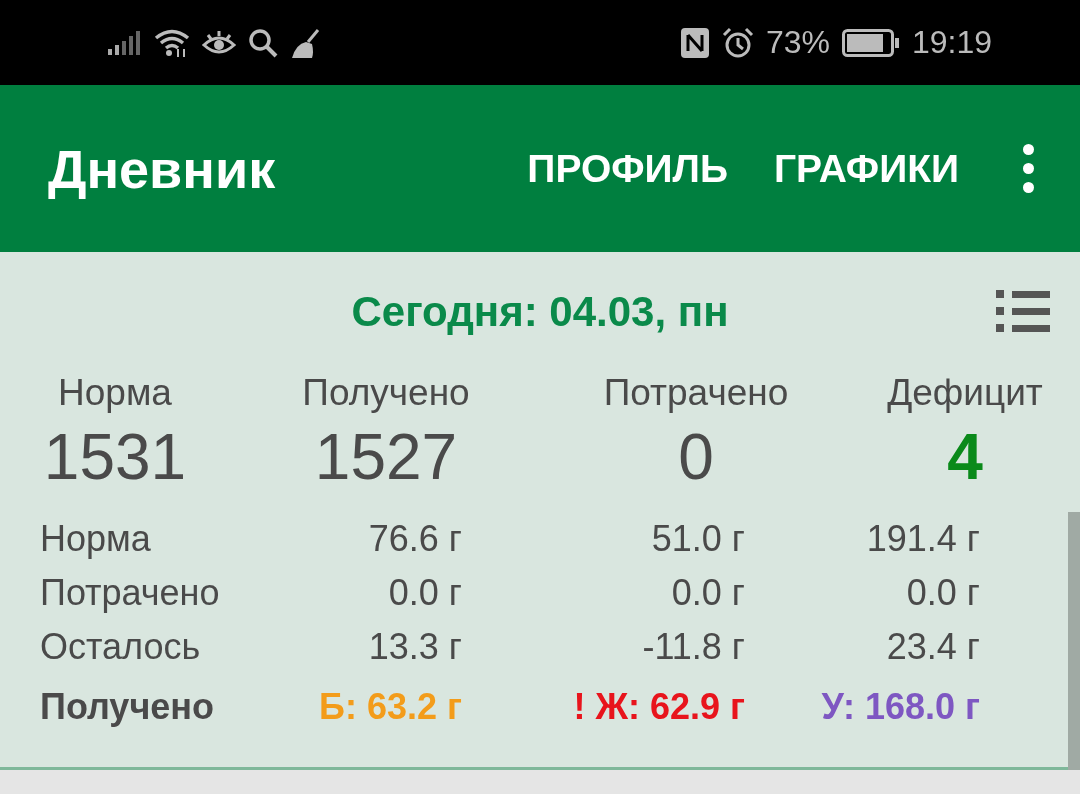  I want to click on summary-value: 4, so click(965, 457).